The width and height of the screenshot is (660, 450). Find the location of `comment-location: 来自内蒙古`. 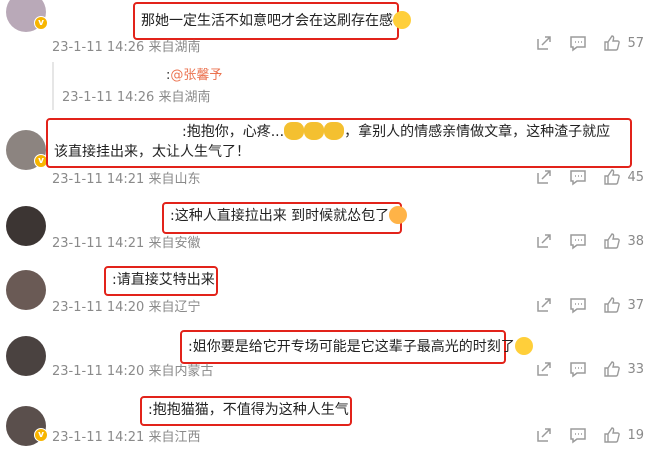

comment-location: 来自内蒙古 is located at coordinates (181, 371).